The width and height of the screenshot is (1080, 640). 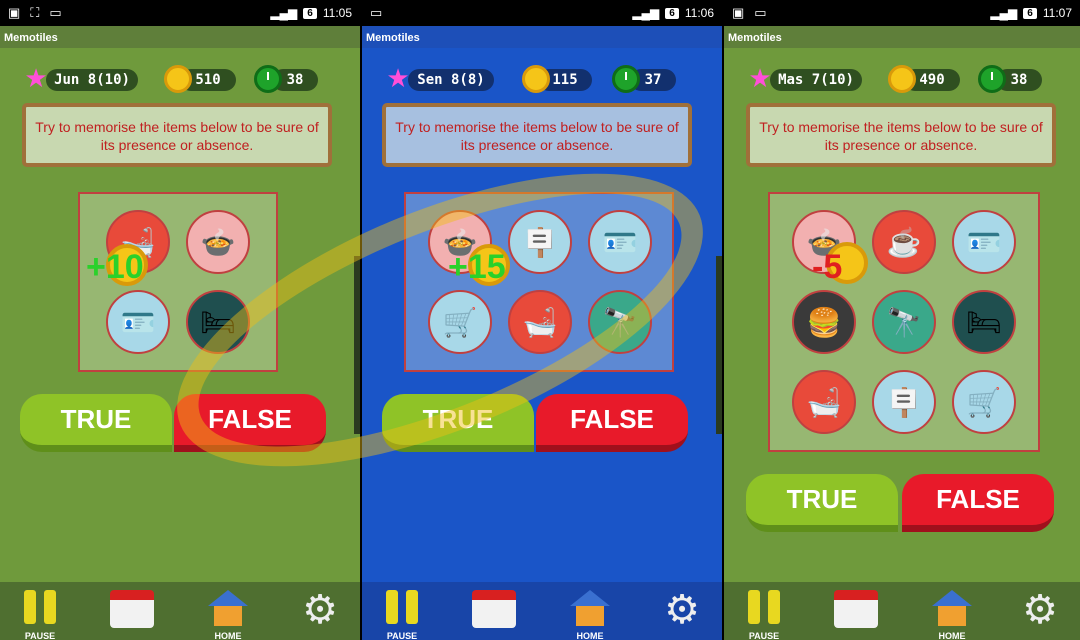 I want to click on stats-bar: ★ Sen 8(8) 115 37, so click(x=547, y=79).